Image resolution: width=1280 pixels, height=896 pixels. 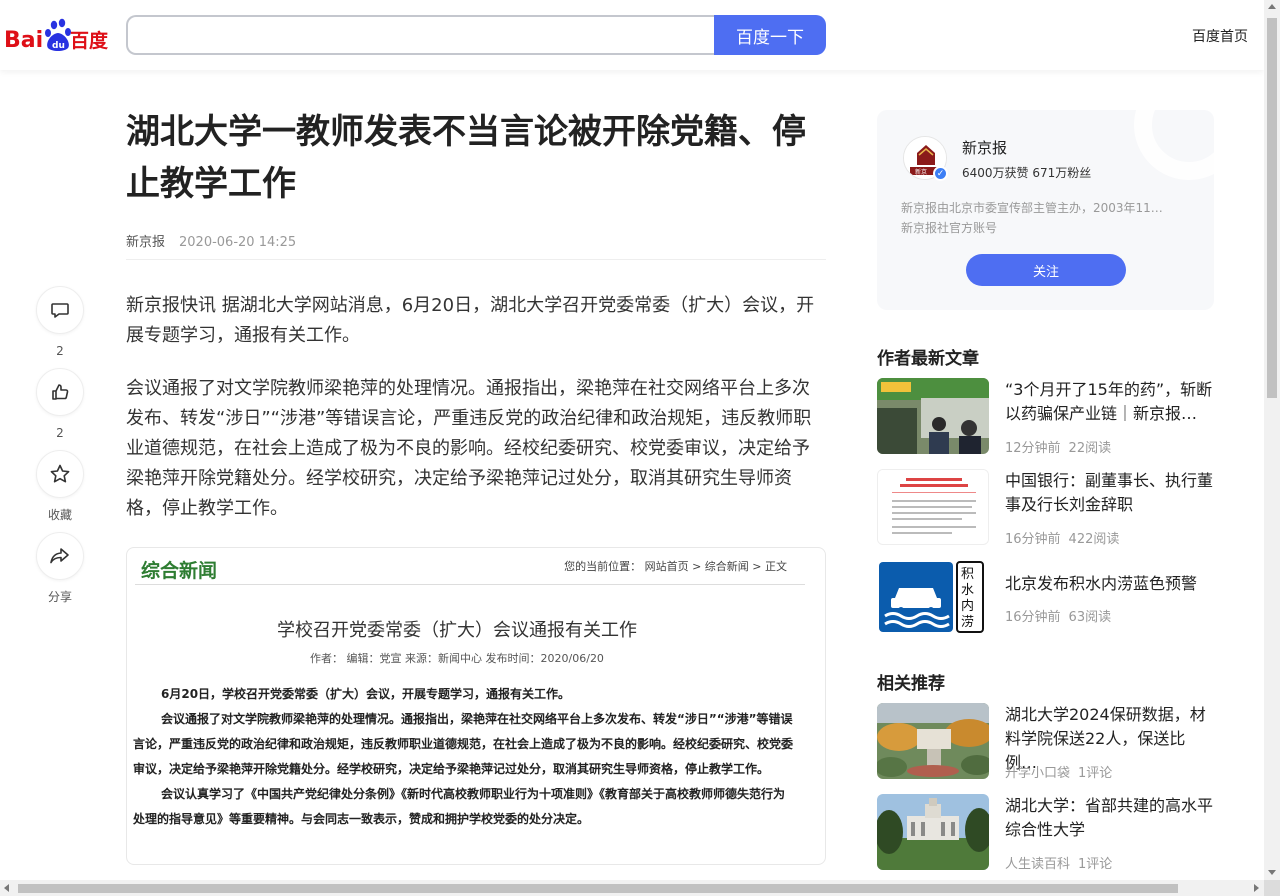 What do you see at coordinates (1272, 440) in the screenshot?
I see `vertical-scrollbar` at bounding box center [1272, 440].